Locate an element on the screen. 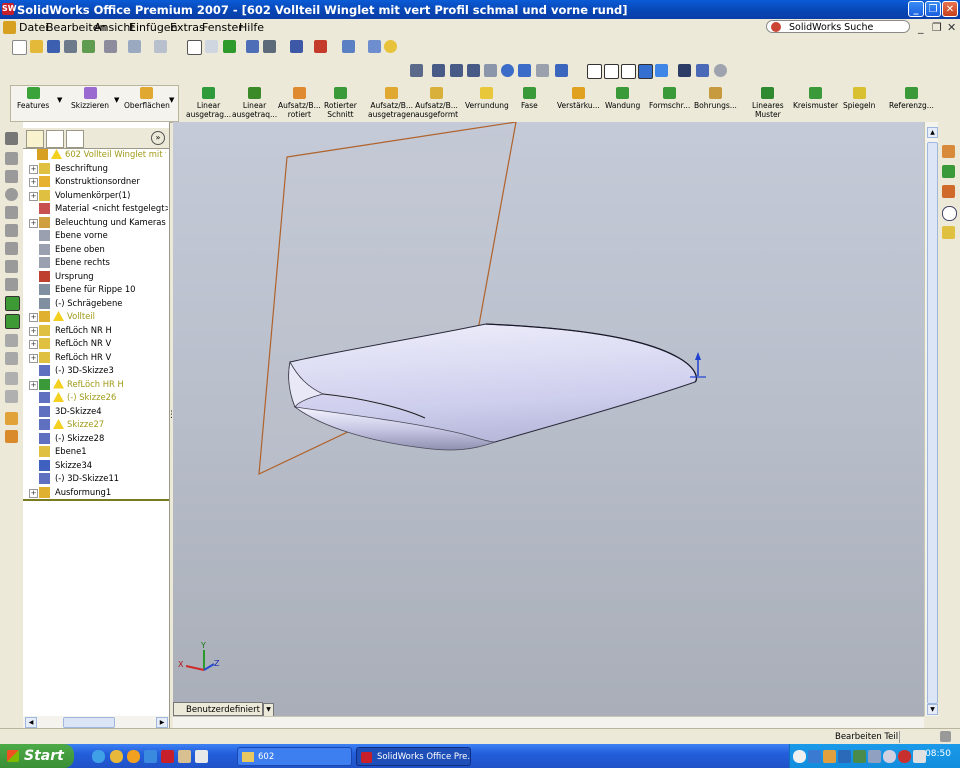 The height and width of the screenshot is (768, 960). tree-item: (-) Skizze28 is located at coordinates (96, 438).